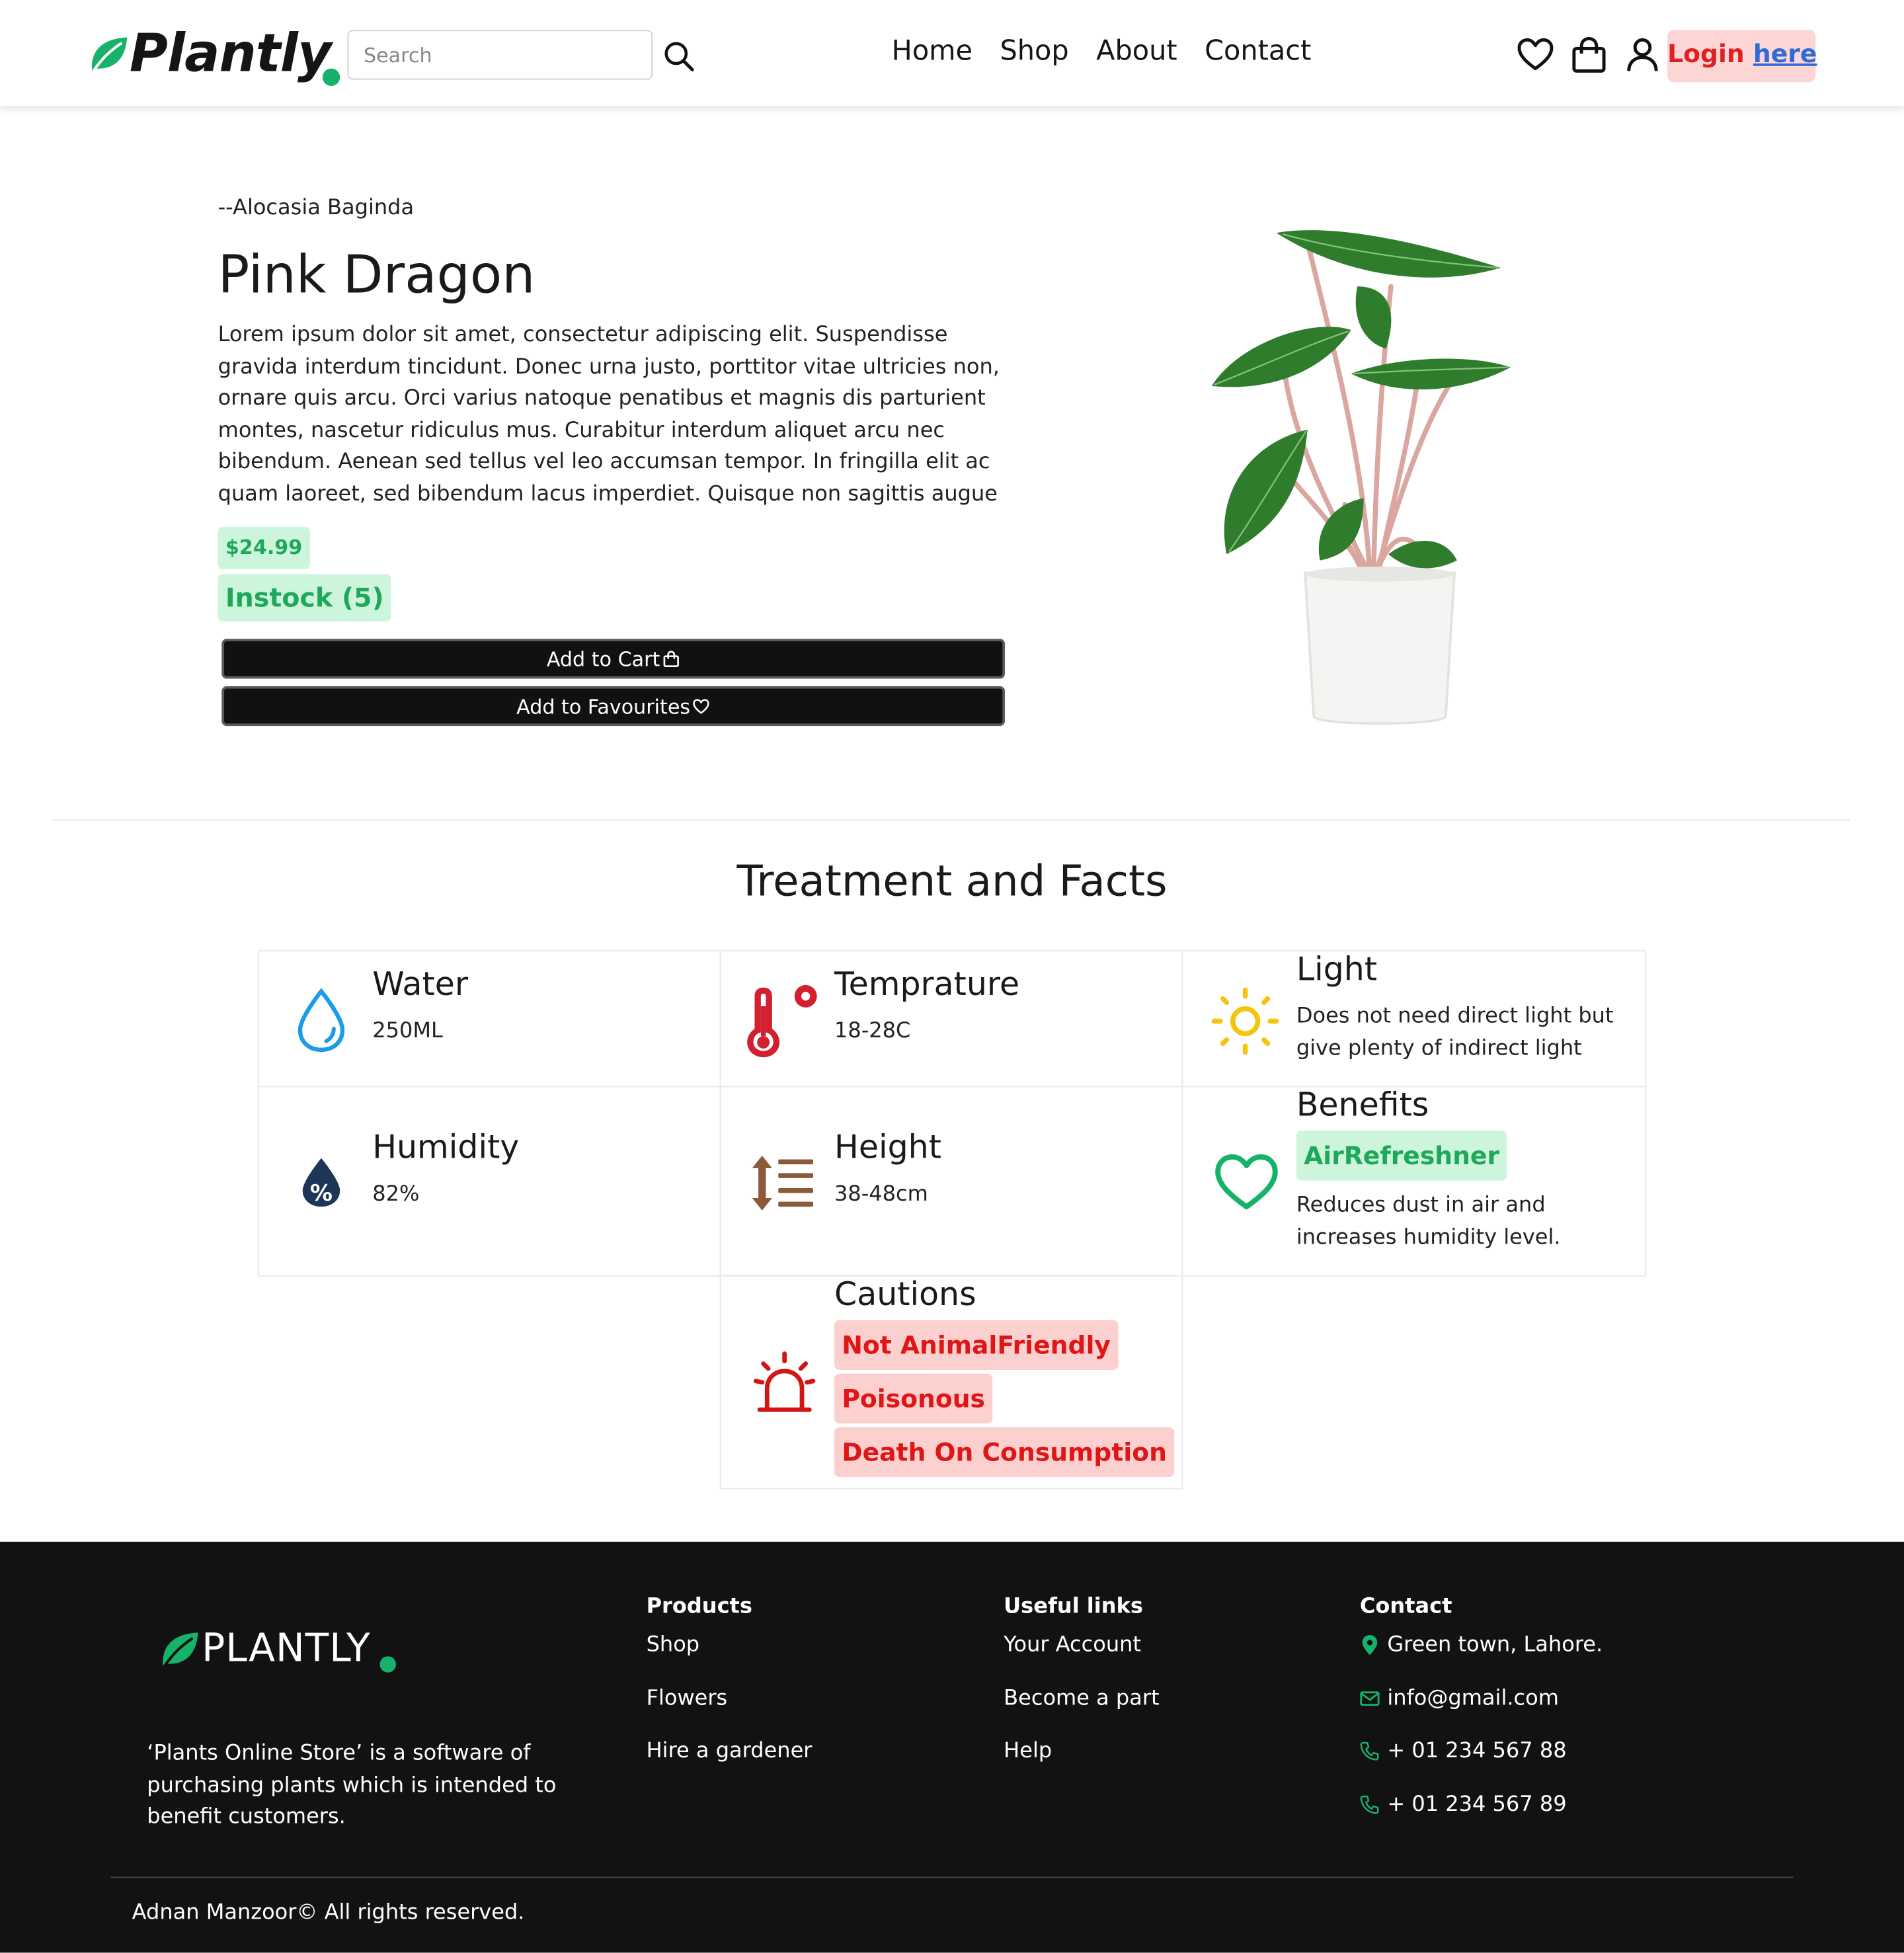  What do you see at coordinates (678, 56) in the screenshot?
I see `search-icon` at bounding box center [678, 56].